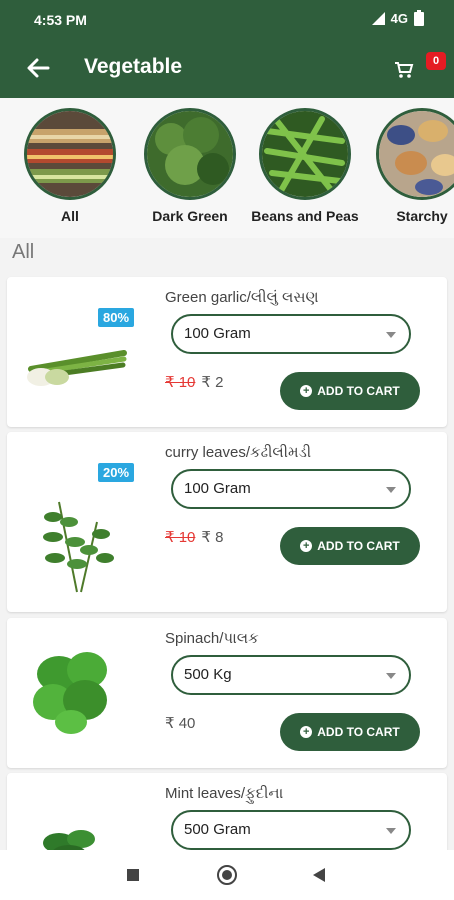  I want to click on beans-photo, so click(305, 154).